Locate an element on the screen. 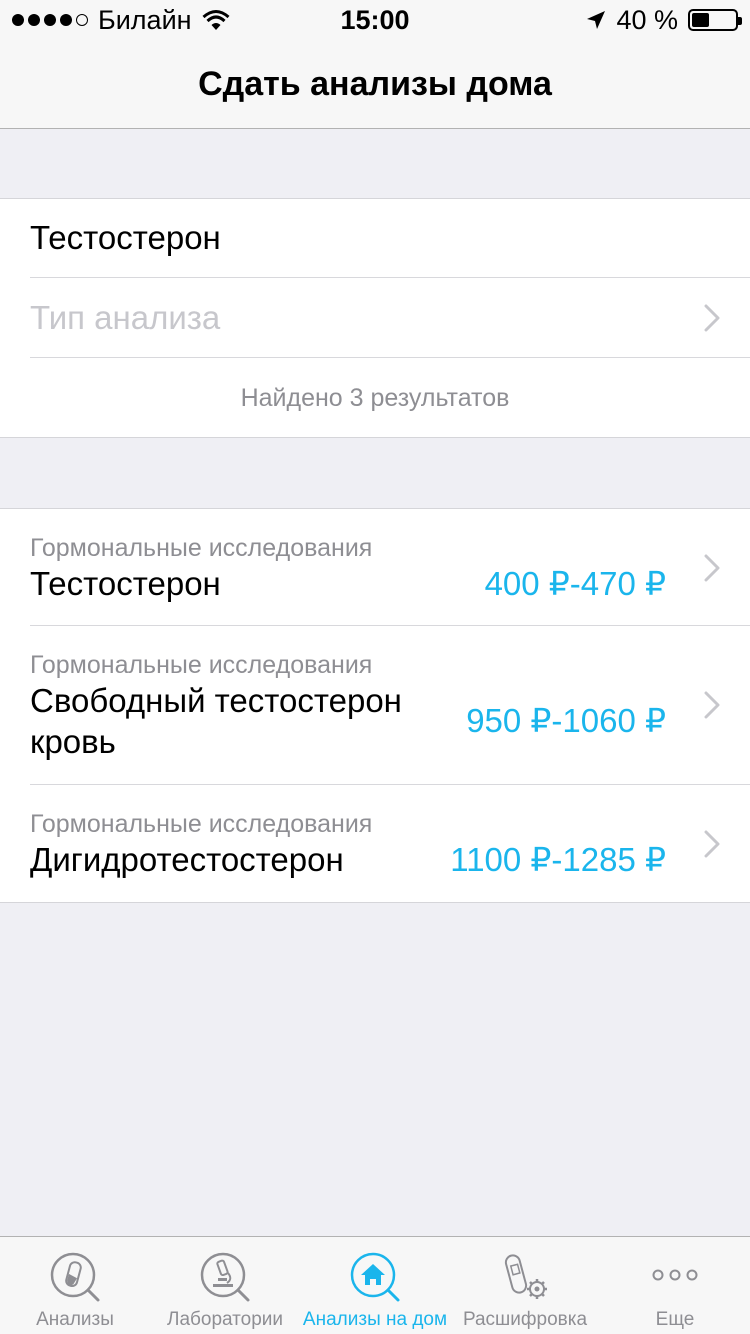  microscope-search-icon is located at coordinates (225, 1277).